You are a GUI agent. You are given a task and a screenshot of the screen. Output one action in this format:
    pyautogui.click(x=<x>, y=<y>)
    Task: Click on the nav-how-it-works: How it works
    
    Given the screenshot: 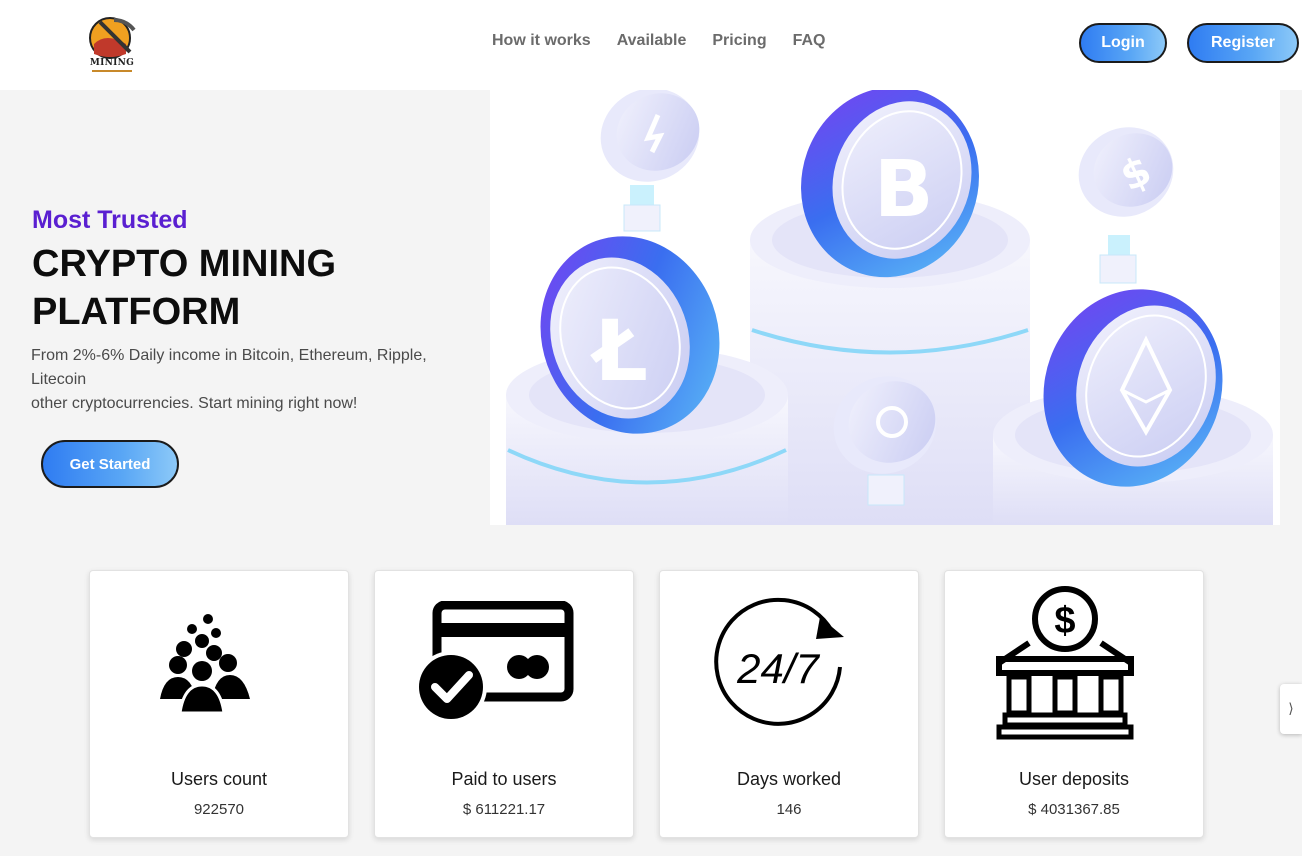 What is the action you would take?
    pyautogui.click(x=541, y=41)
    